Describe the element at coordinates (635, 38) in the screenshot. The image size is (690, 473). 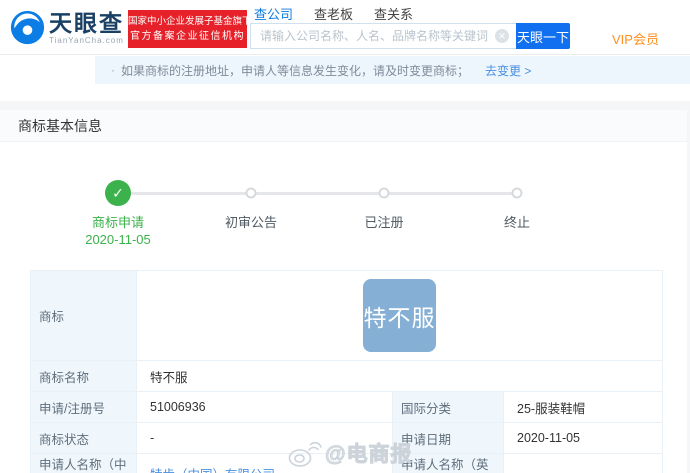
I see `vip-member-link: VIP会员` at that location.